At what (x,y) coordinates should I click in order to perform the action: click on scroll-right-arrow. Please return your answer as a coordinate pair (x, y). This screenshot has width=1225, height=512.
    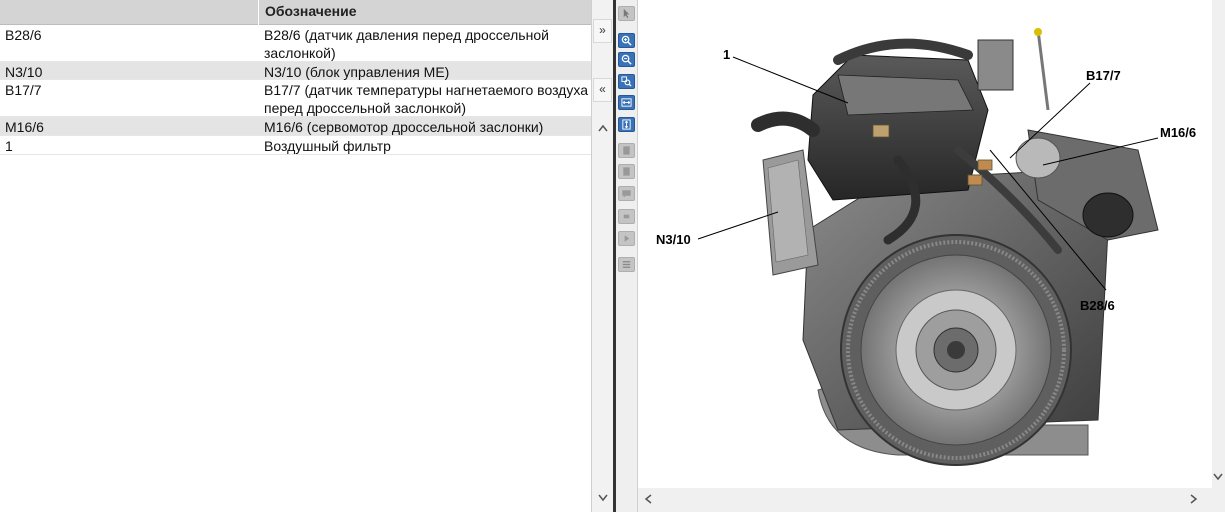
    Looking at the image, I should click on (1194, 500).